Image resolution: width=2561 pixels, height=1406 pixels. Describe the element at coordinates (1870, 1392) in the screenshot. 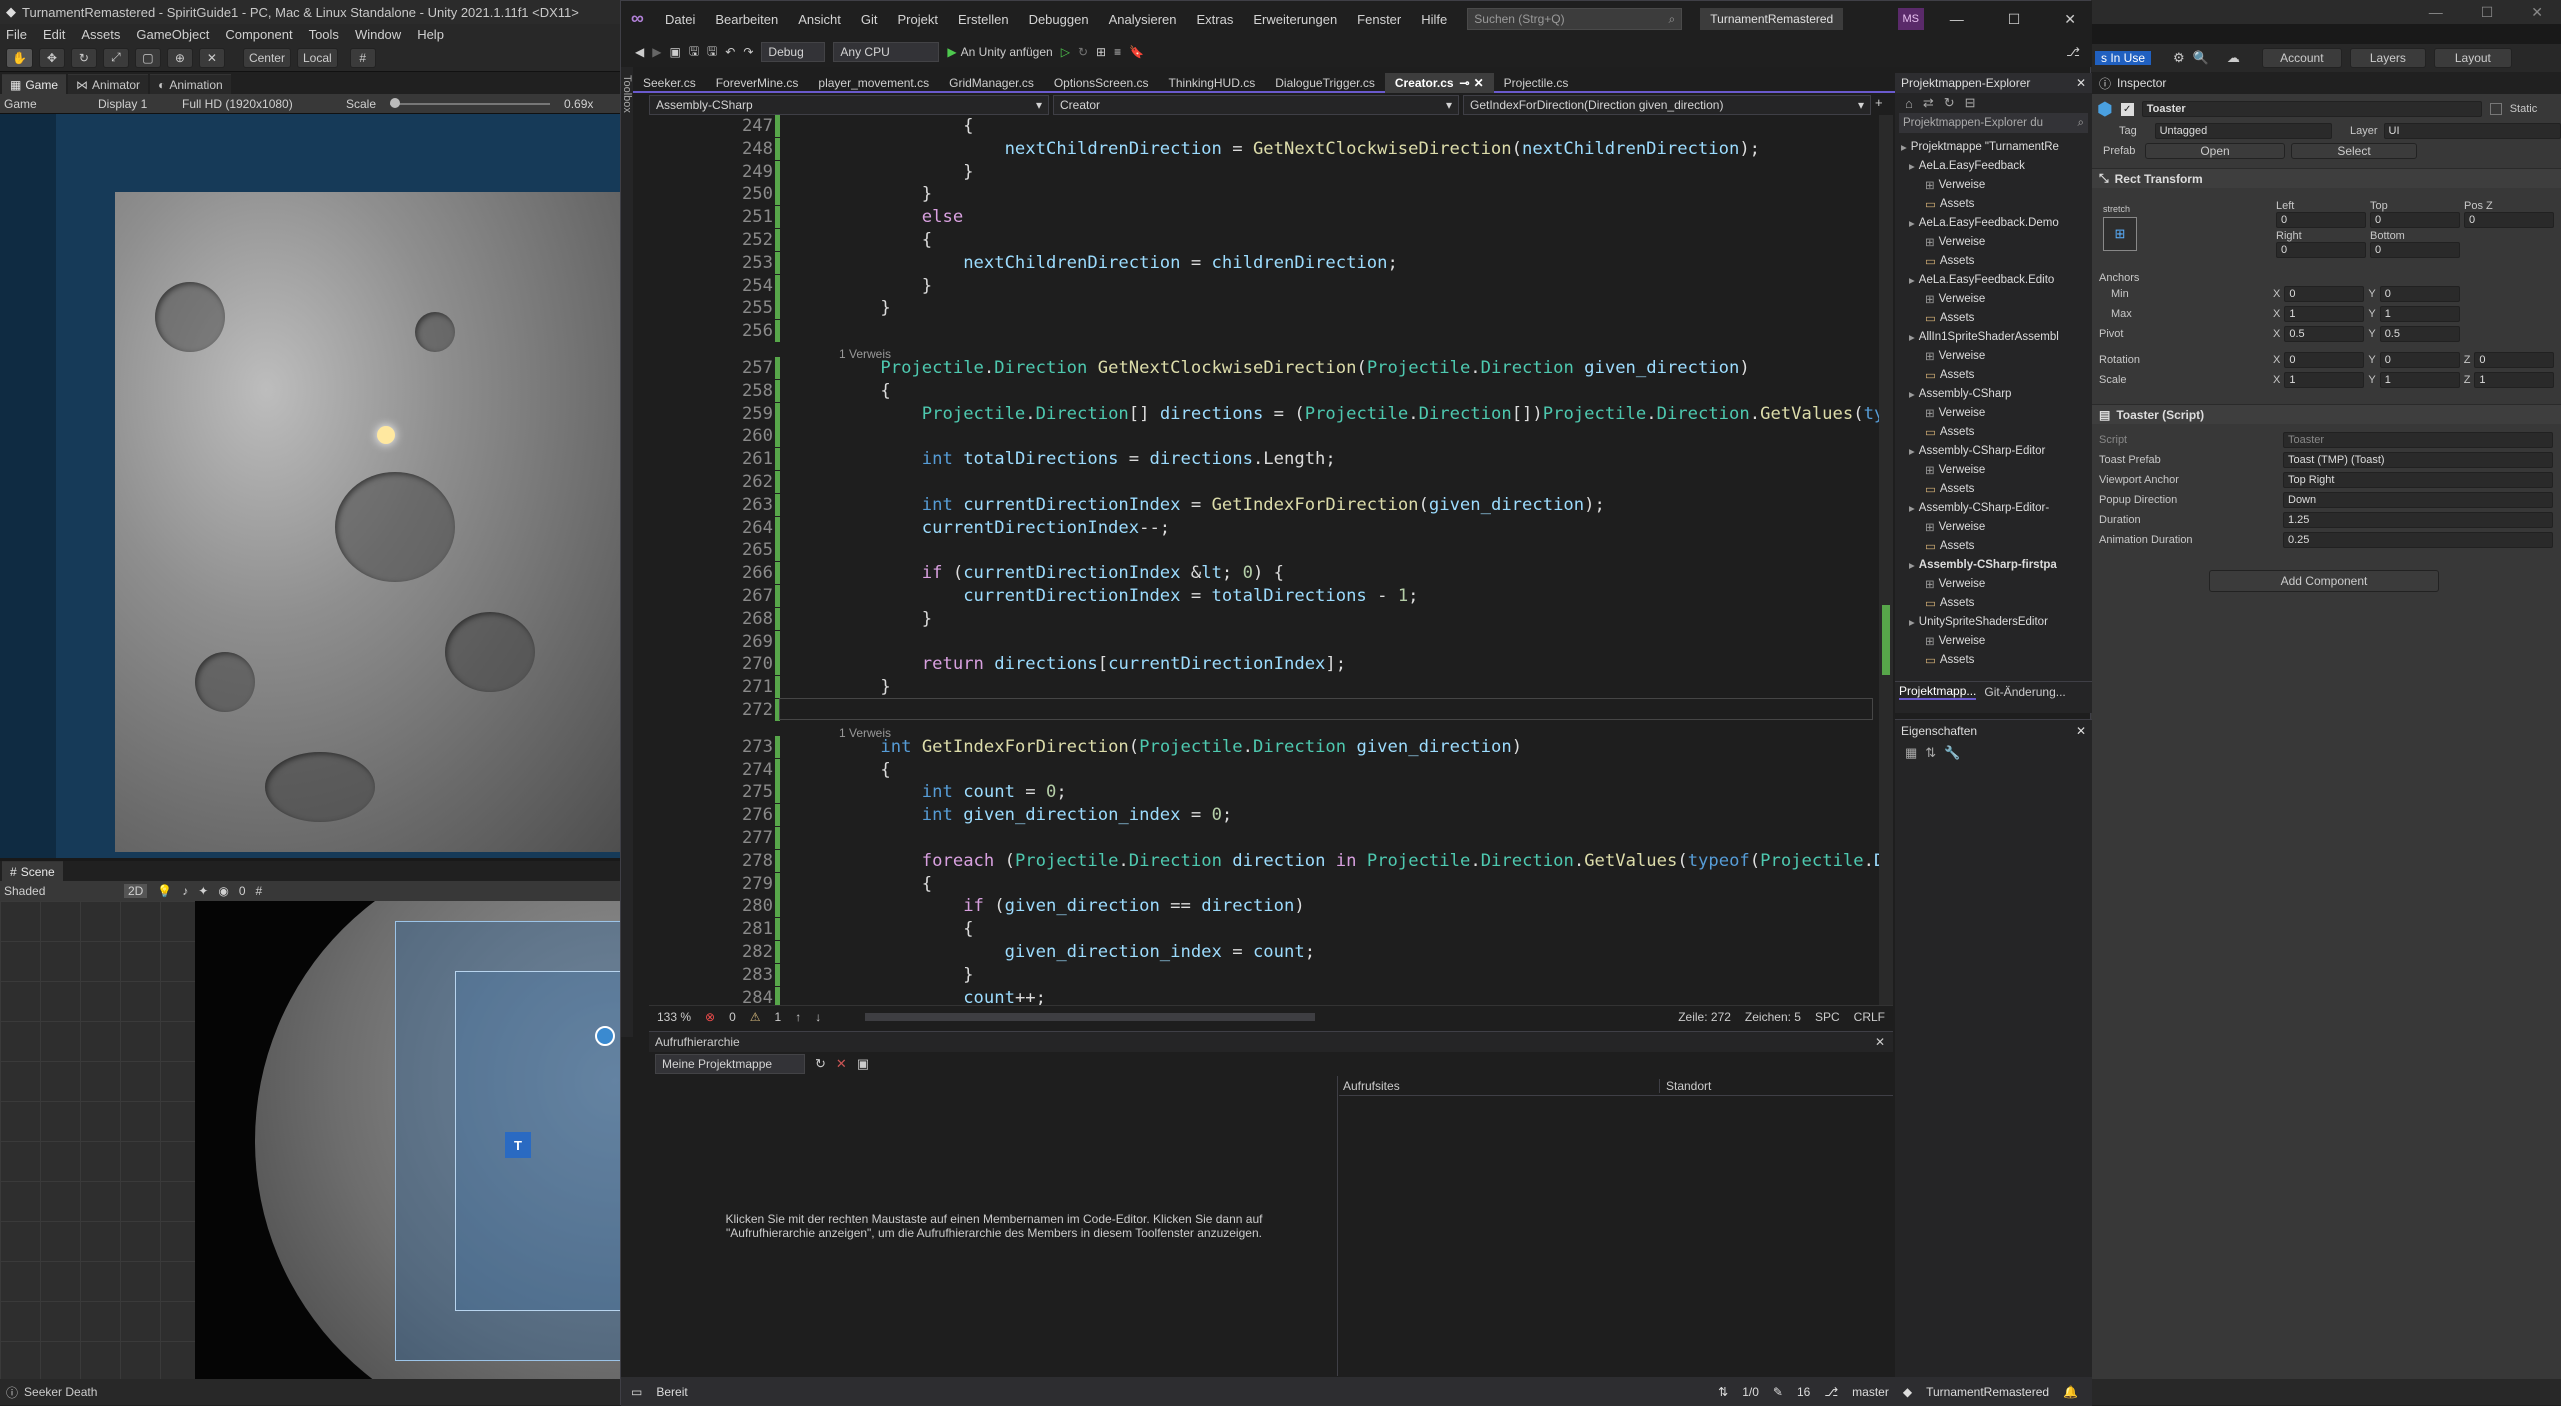

I see `branch-name: master` at that location.